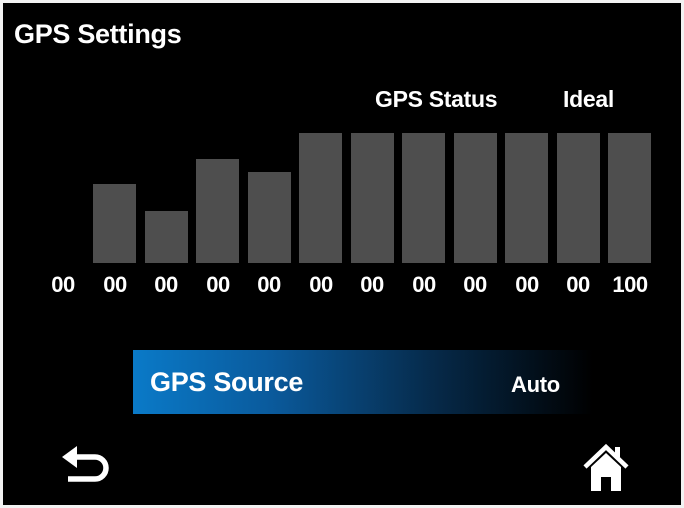 The image size is (684, 508). I want to click on signal-bar-value: 100, so click(630, 284).